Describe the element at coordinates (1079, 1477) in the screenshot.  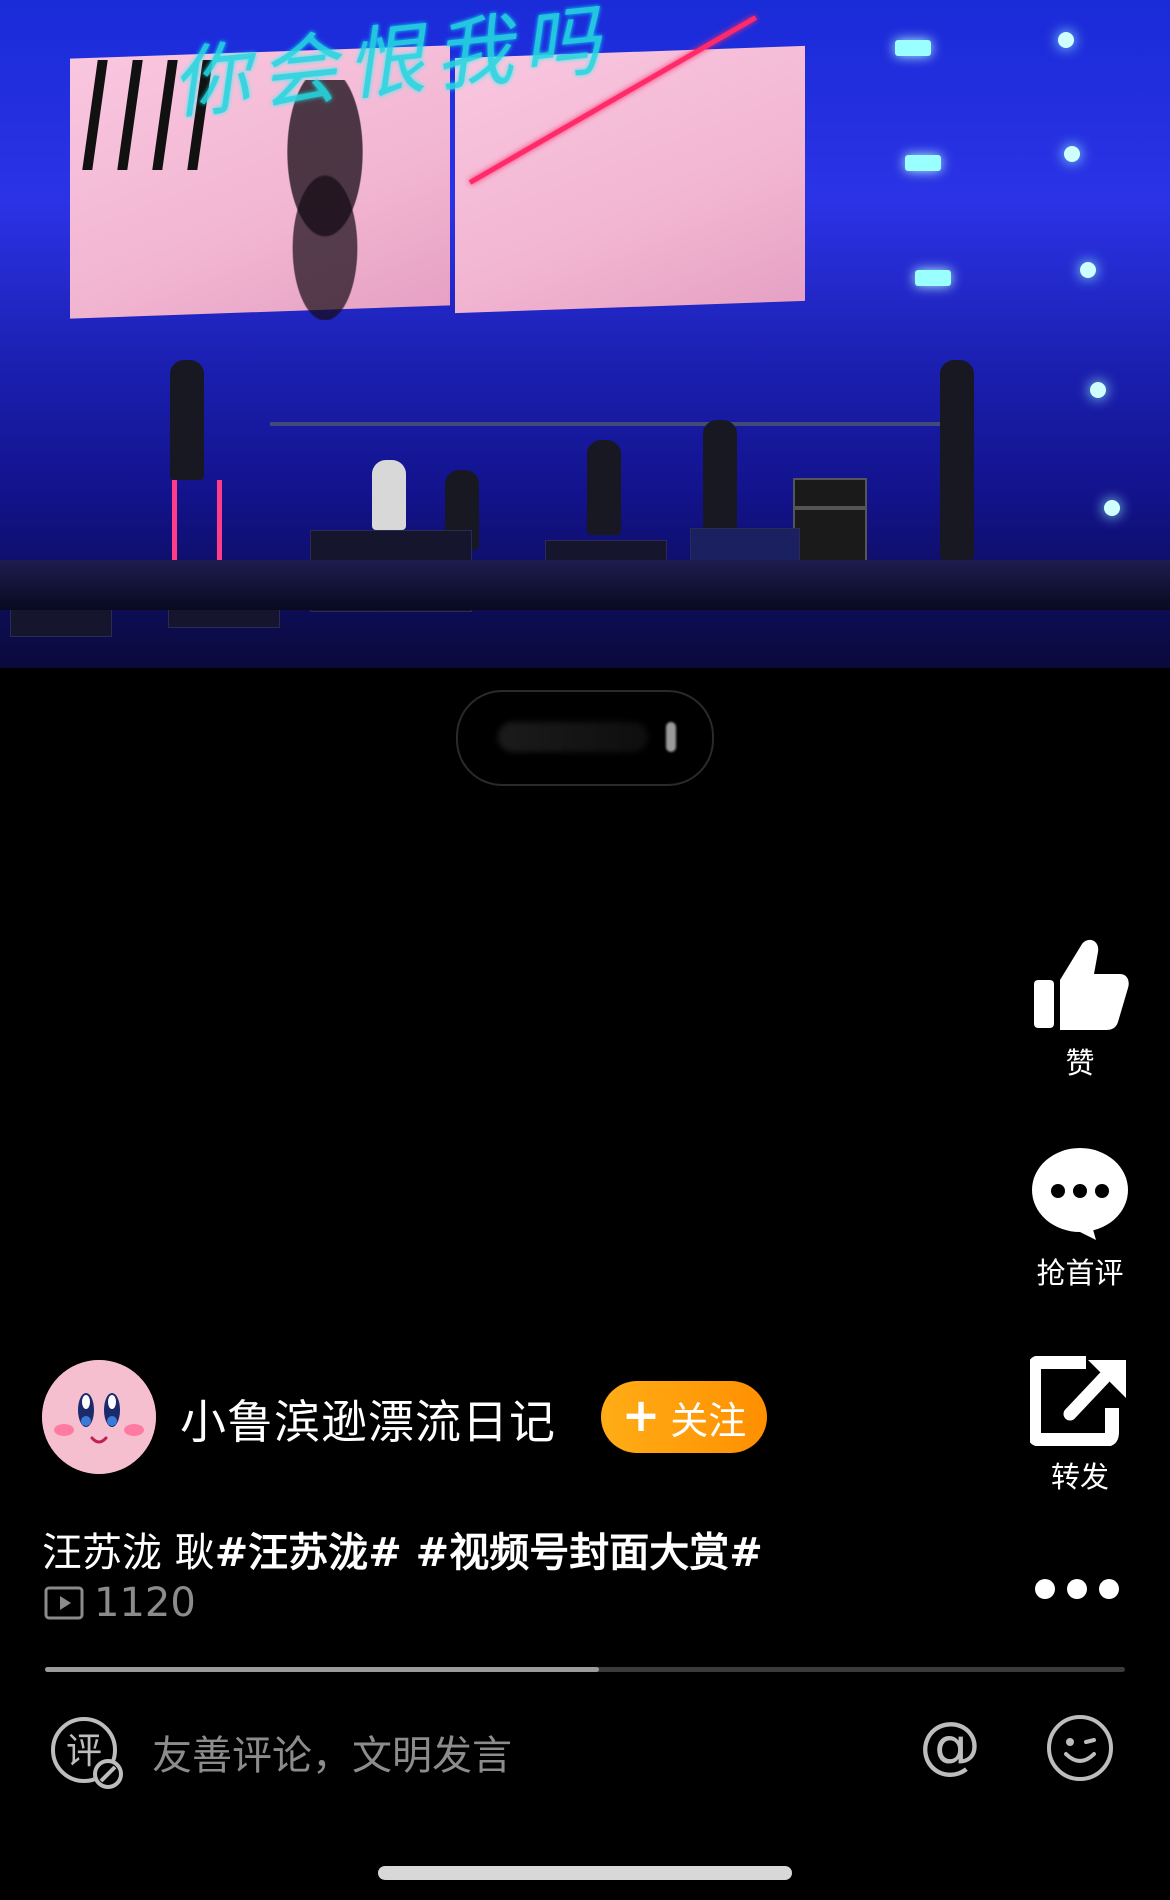
I see `share-label: 转发` at that location.